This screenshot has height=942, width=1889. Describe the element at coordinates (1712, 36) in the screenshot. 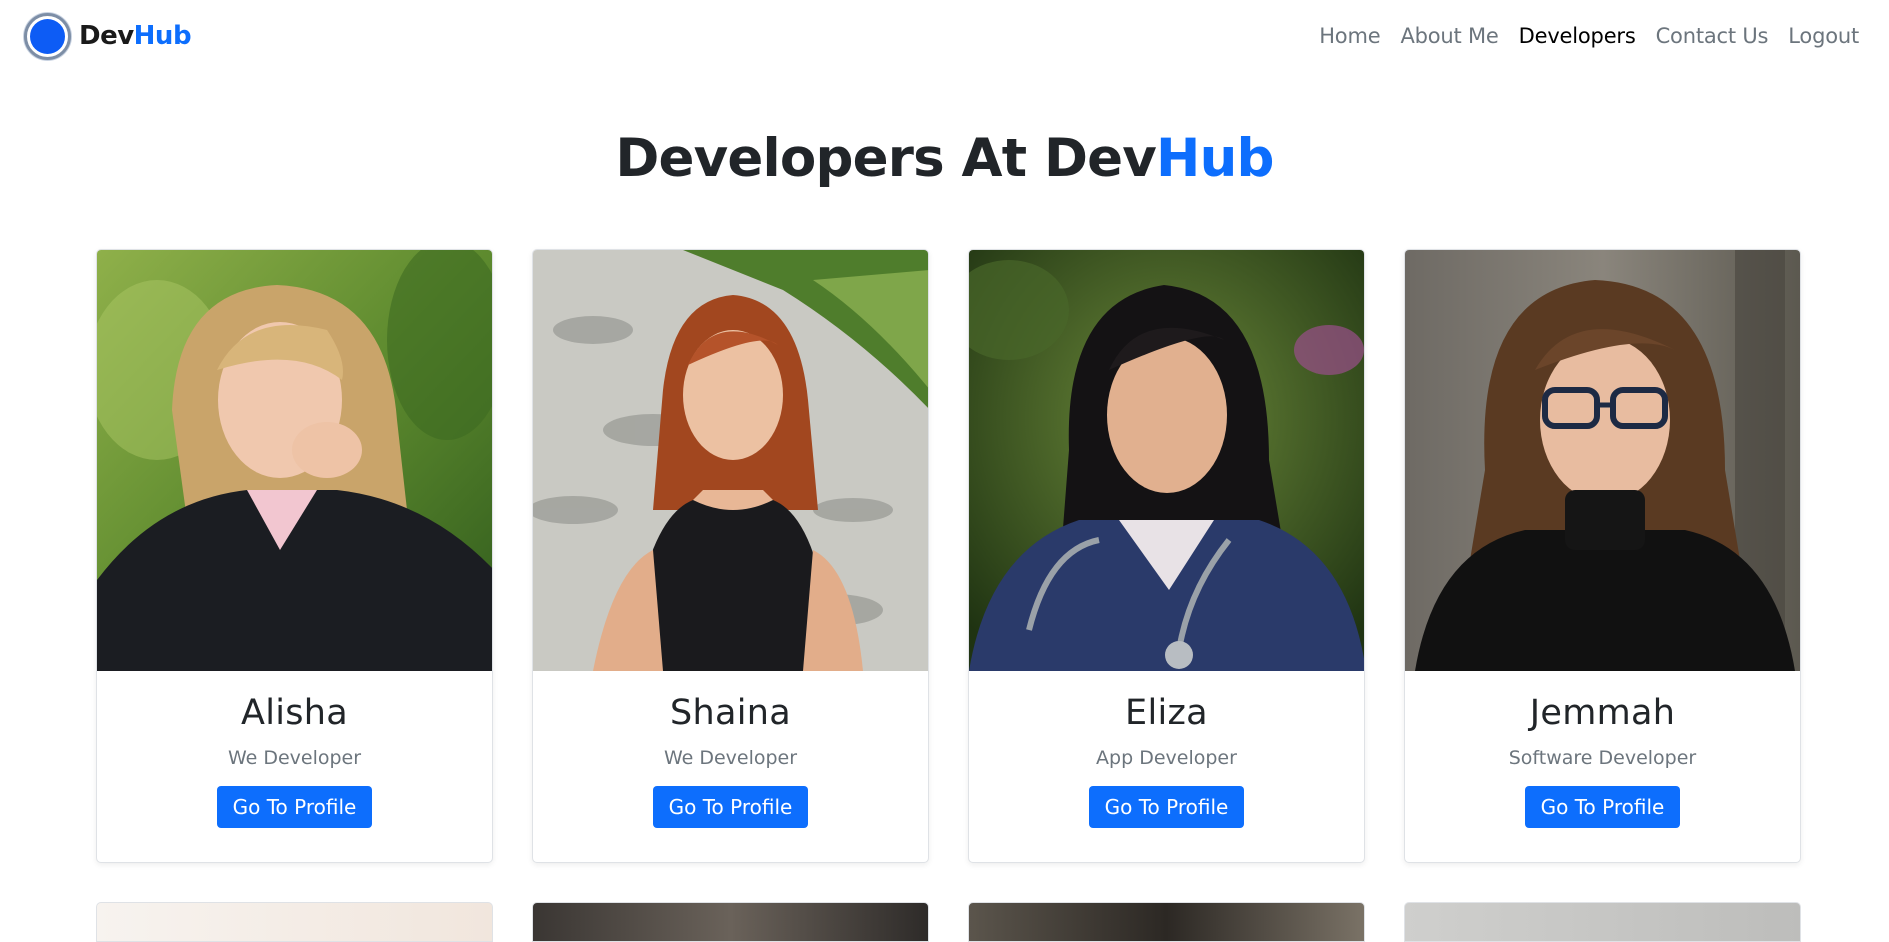

I see `nav-link-contact-us: Contact Us` at that location.